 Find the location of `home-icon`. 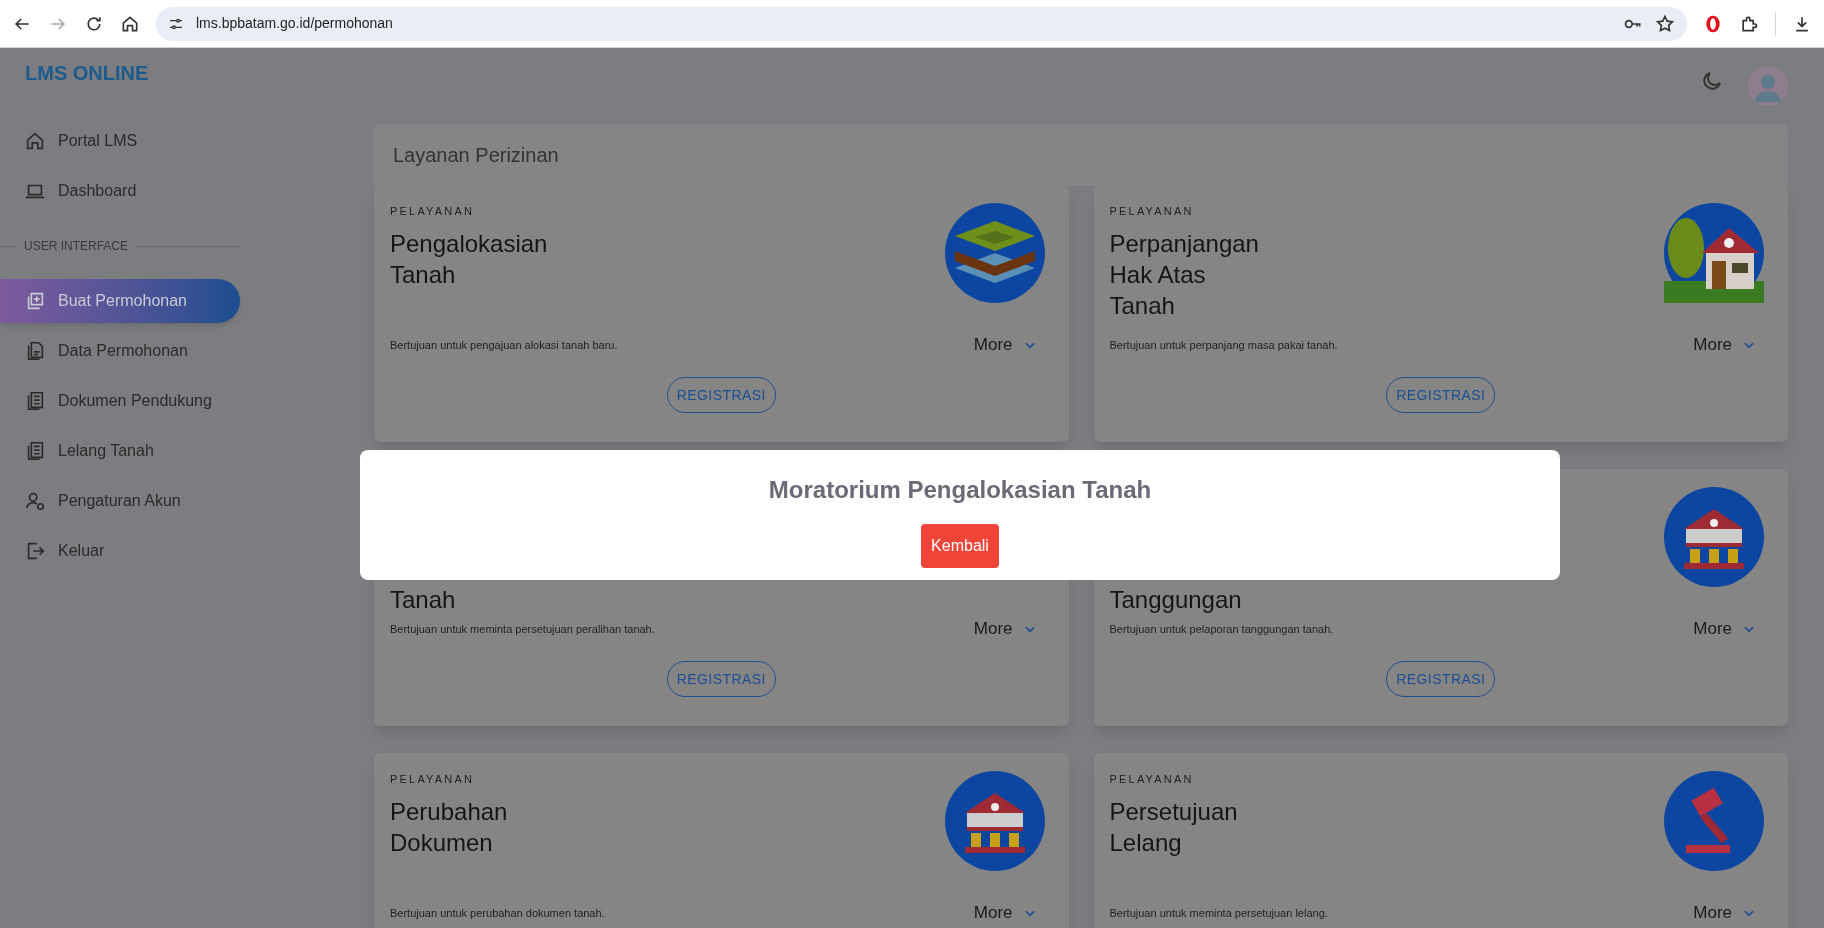

home-icon is located at coordinates (35, 141).